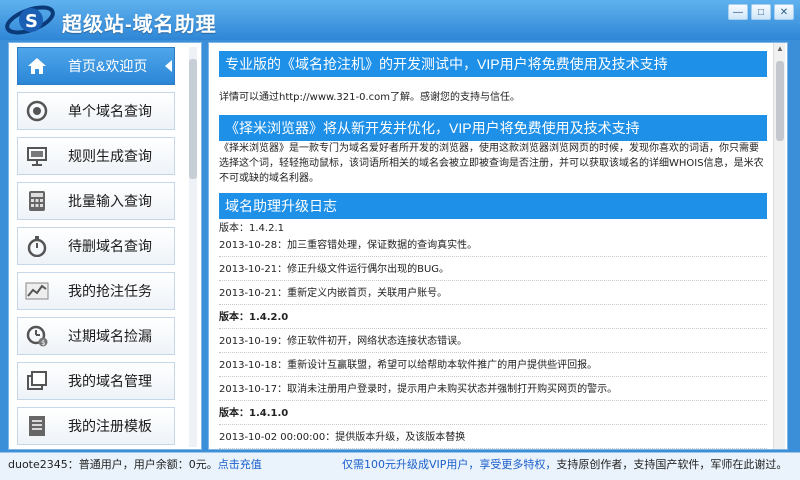  Describe the element at coordinates (493, 438) in the screenshot. I see `log-entry: 2013-10-02 00:00:00：提供版本升级，及该版本替换` at that location.